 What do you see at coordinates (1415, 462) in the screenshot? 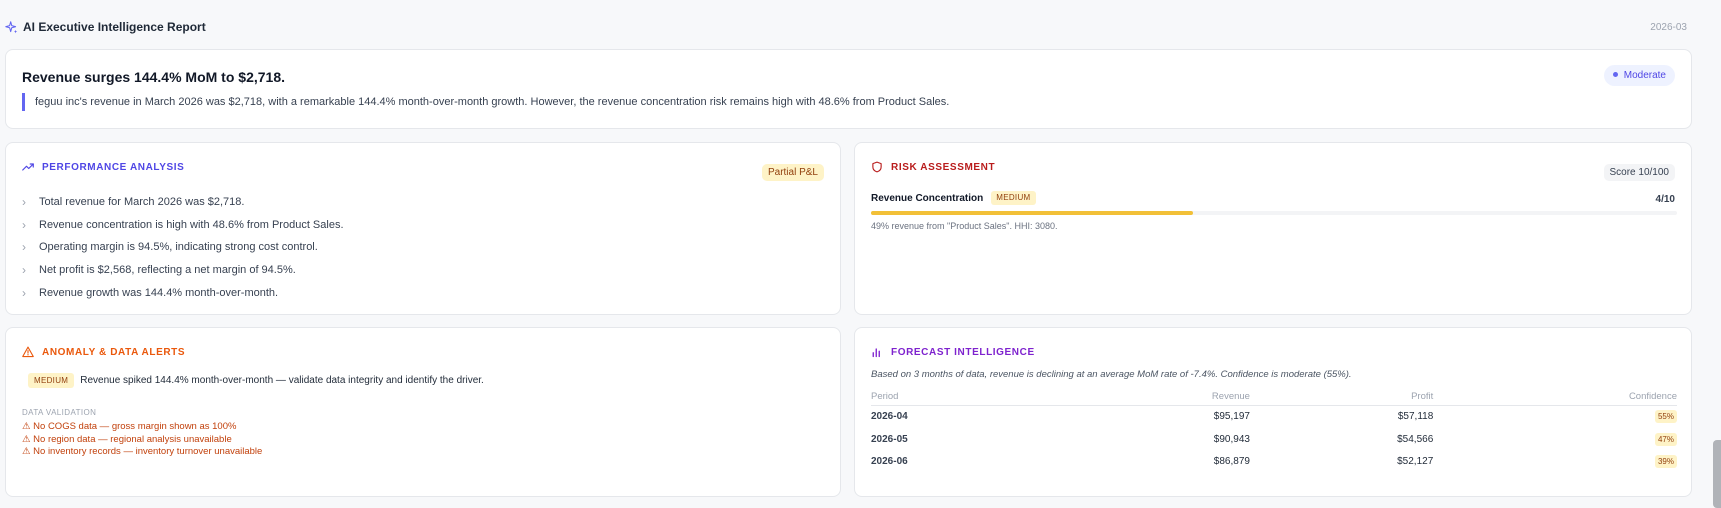
I see `profit-cell: $52,127` at bounding box center [1415, 462].